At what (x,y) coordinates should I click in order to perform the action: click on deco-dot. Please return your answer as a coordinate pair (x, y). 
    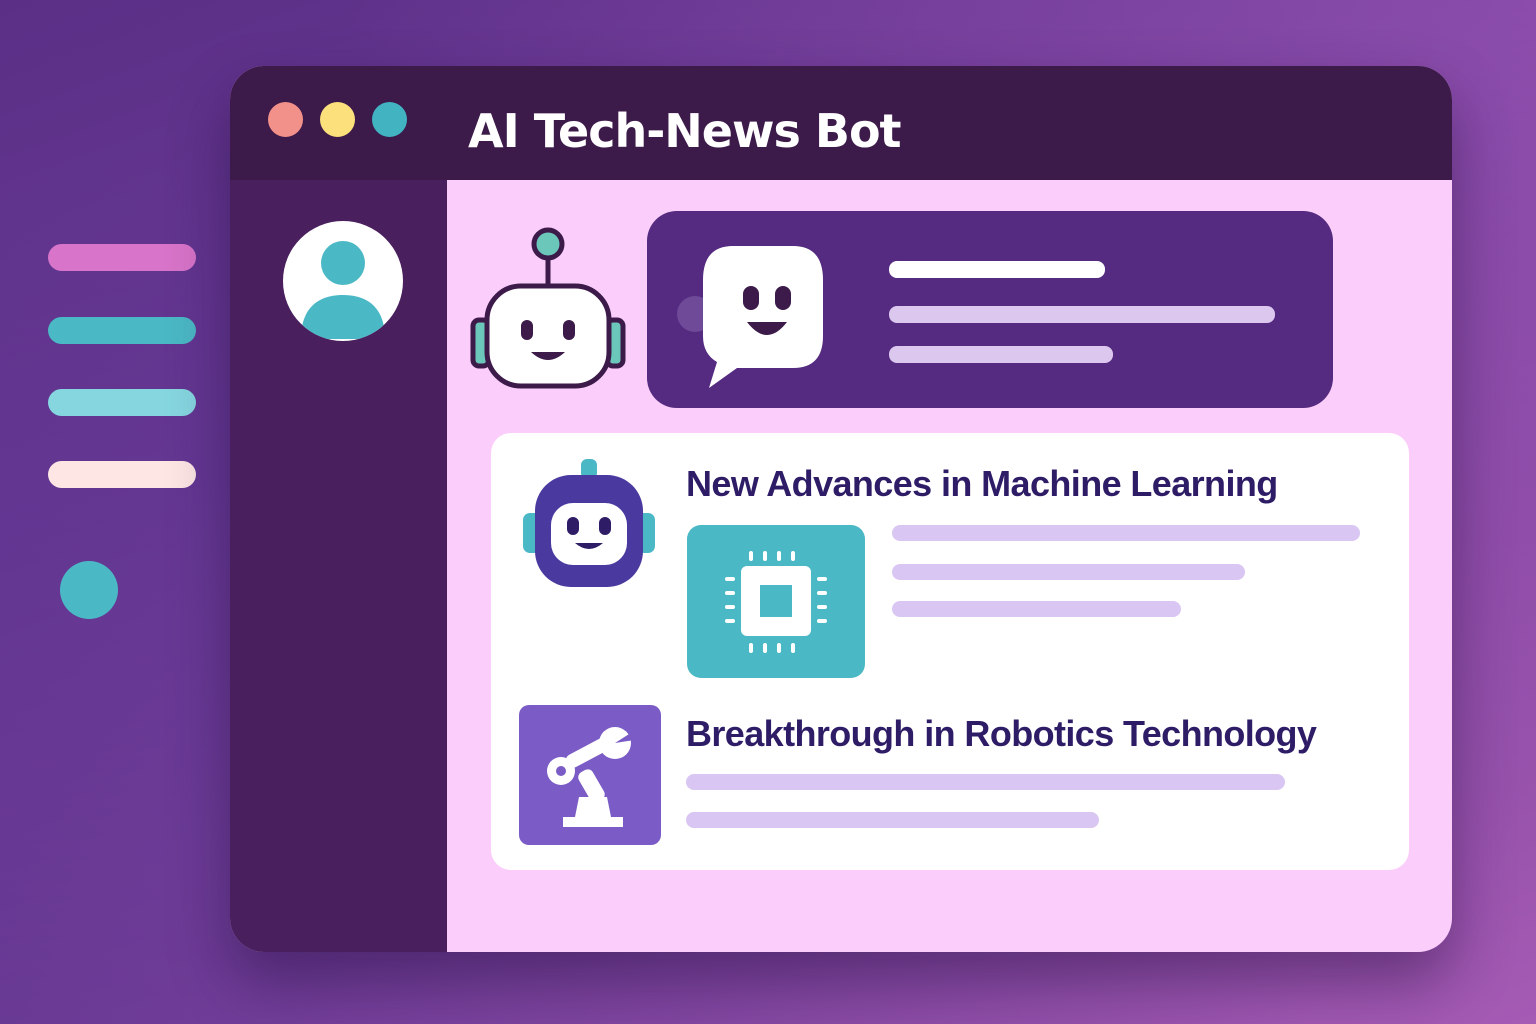
    Looking at the image, I should click on (89, 590).